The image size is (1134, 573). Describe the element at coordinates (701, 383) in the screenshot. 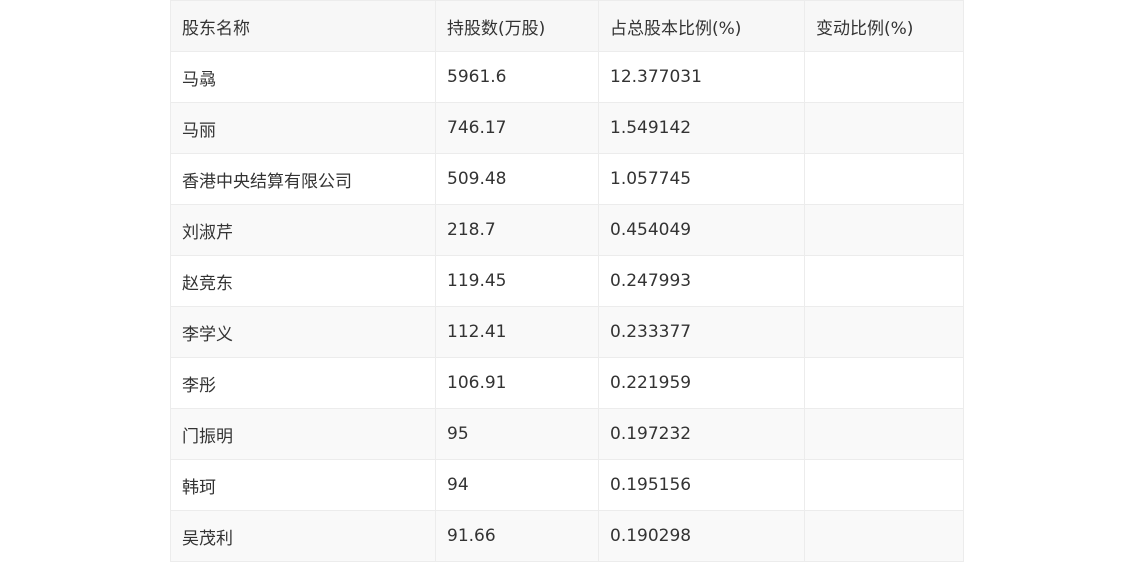

I see `cell-share-ratio: 0.221959` at that location.